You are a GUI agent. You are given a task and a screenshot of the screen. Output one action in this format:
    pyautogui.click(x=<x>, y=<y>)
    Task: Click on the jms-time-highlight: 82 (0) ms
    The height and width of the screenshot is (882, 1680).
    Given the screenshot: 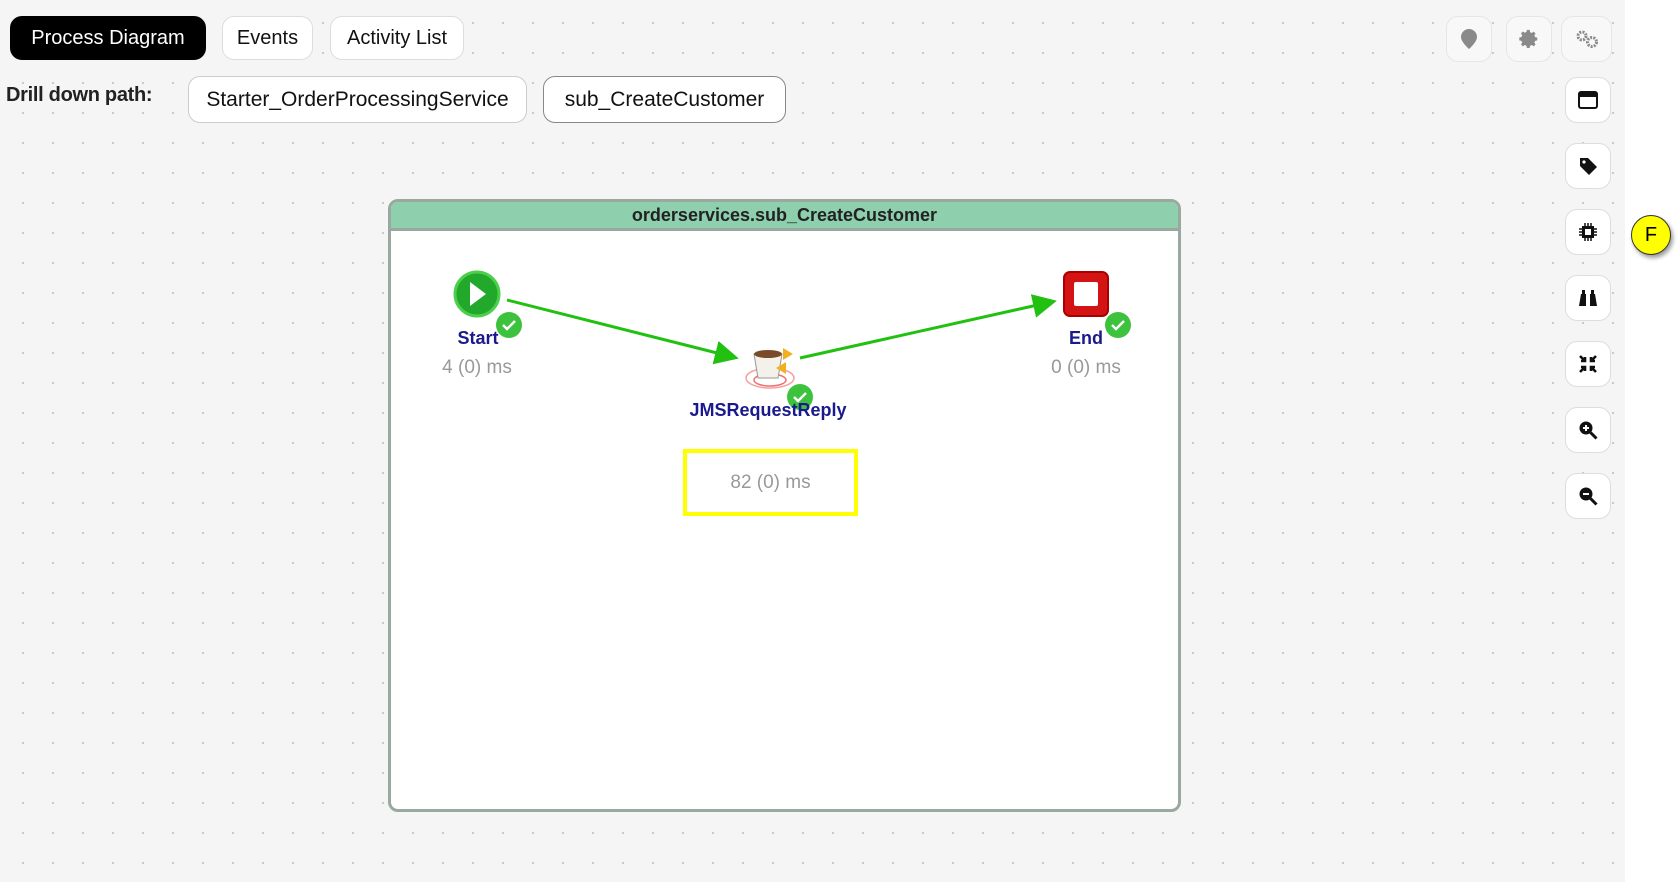 What is the action you would take?
    pyautogui.click(x=770, y=482)
    